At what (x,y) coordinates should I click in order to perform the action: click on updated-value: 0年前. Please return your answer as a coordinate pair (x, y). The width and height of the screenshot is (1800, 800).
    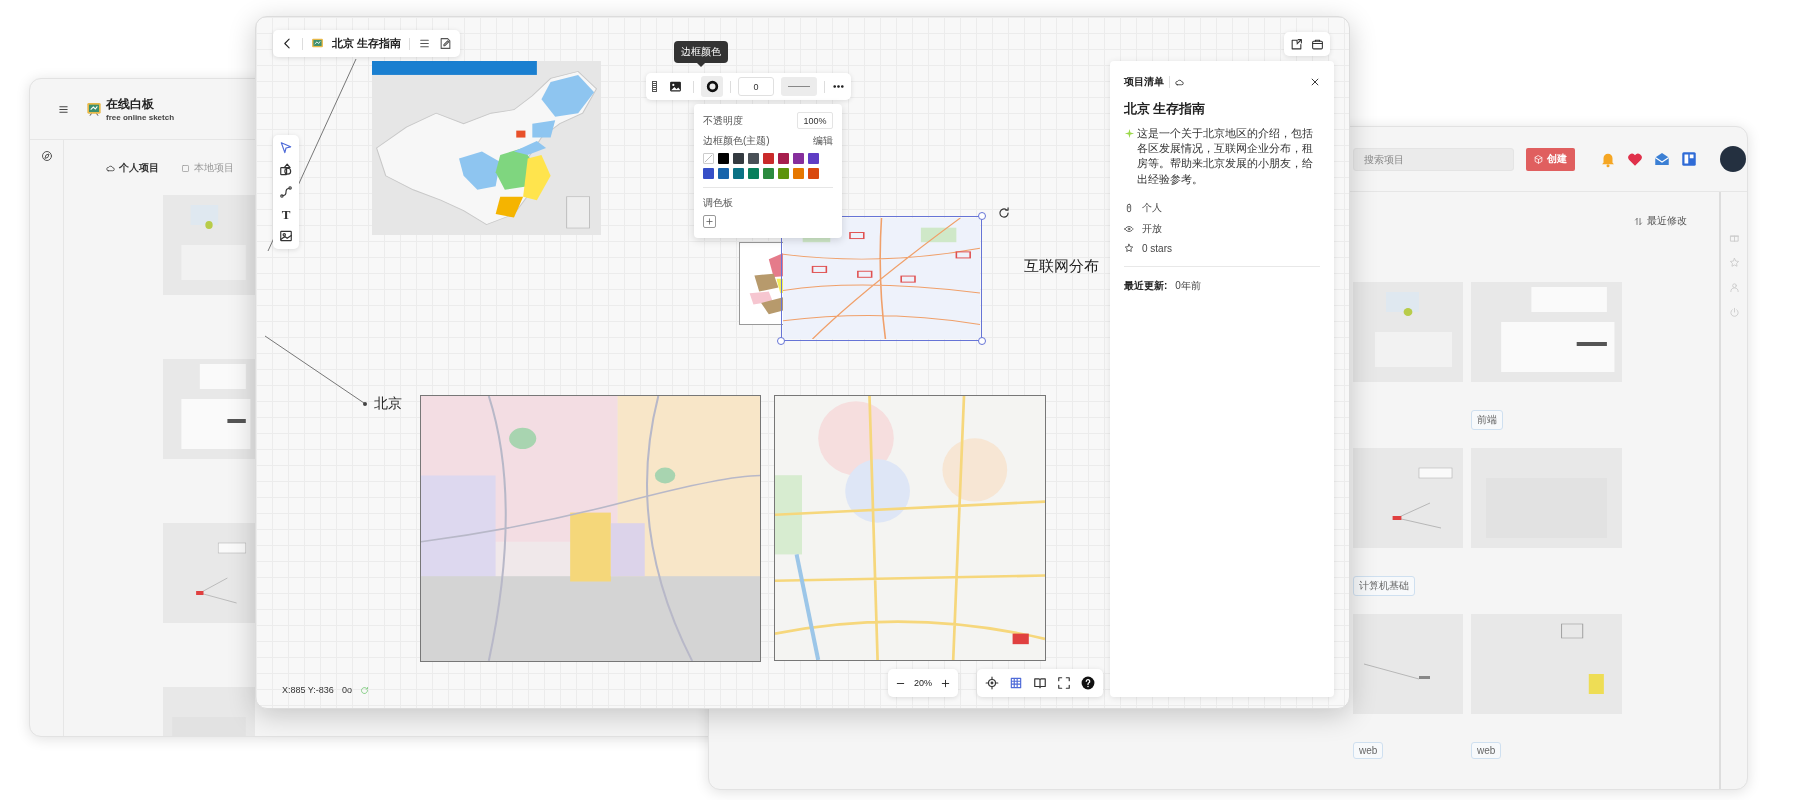
    Looking at the image, I should click on (1188, 285).